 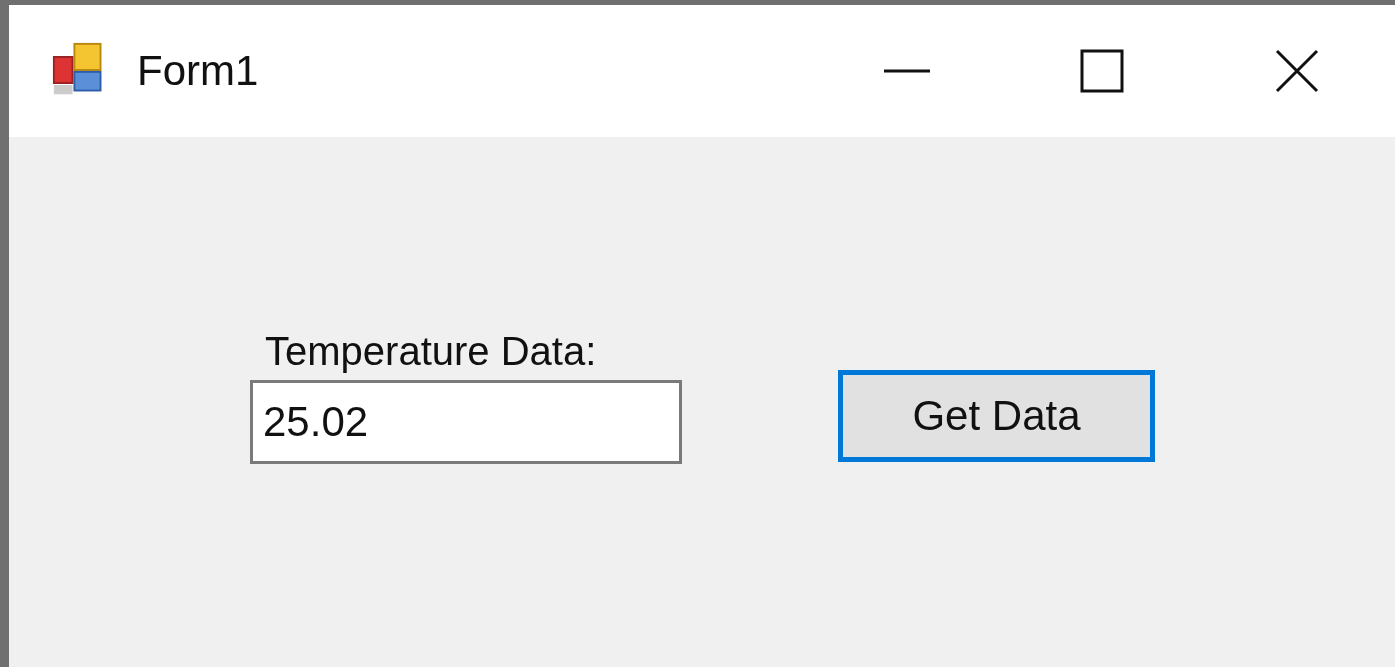 I want to click on temperature-field: 25.02, so click(x=466, y=422).